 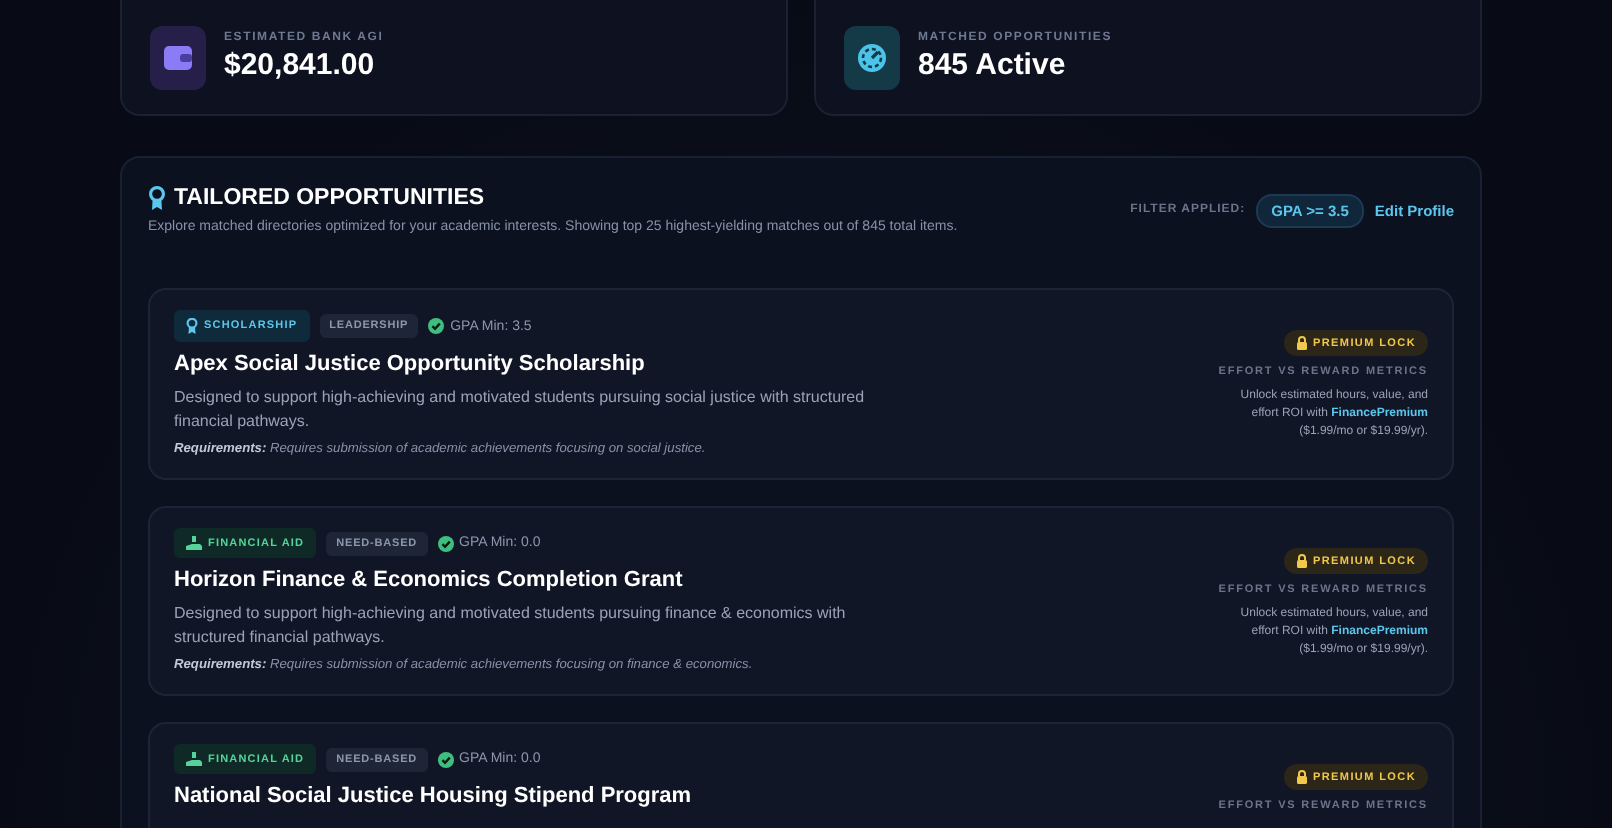 What do you see at coordinates (993, 65) in the screenshot?
I see `stat-value: 845 Active` at bounding box center [993, 65].